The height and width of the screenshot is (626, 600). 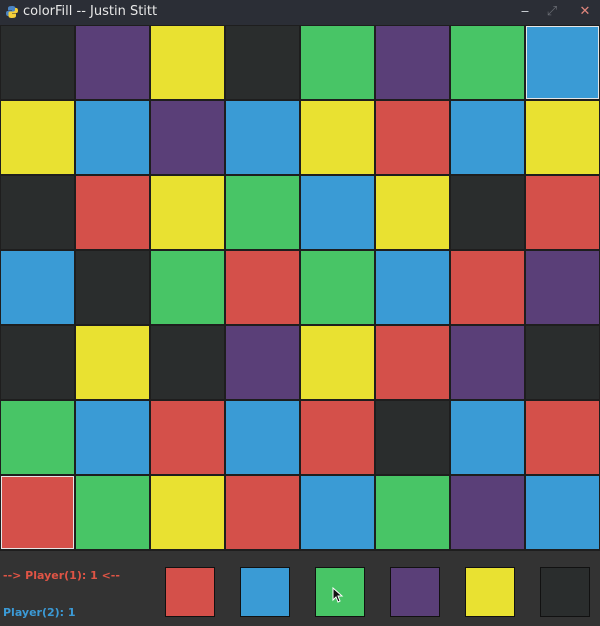 What do you see at coordinates (415, 592) in the screenshot?
I see `color-button-purple` at bounding box center [415, 592].